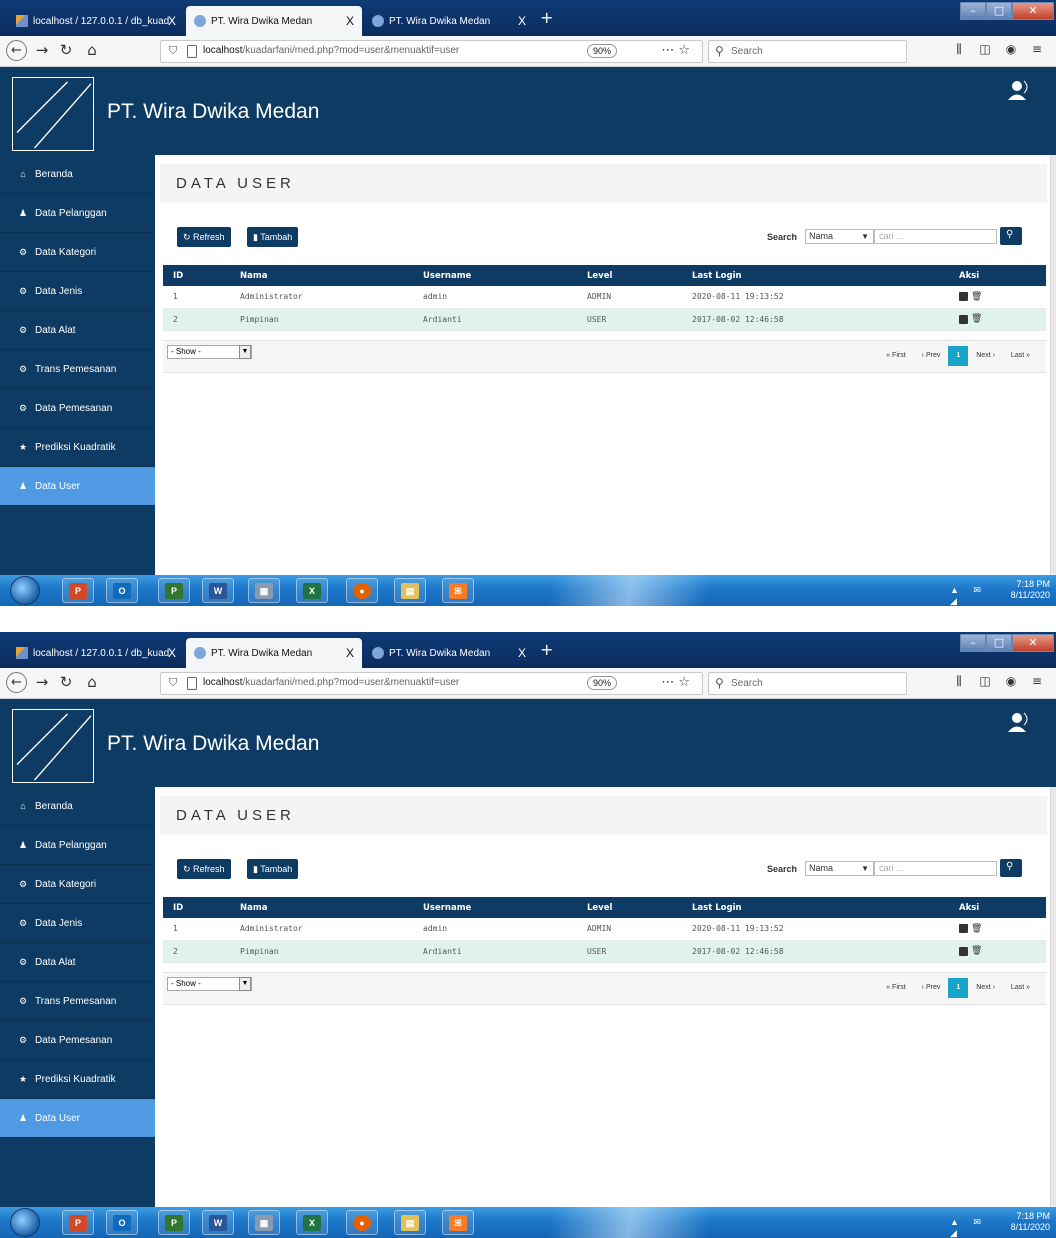  What do you see at coordinates (629, 275) in the screenshot?
I see `column-header: Level` at bounding box center [629, 275].